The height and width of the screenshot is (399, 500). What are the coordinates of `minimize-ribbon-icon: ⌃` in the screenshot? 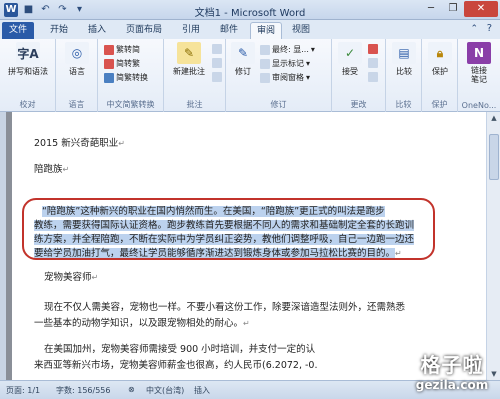 It's located at (474, 29).